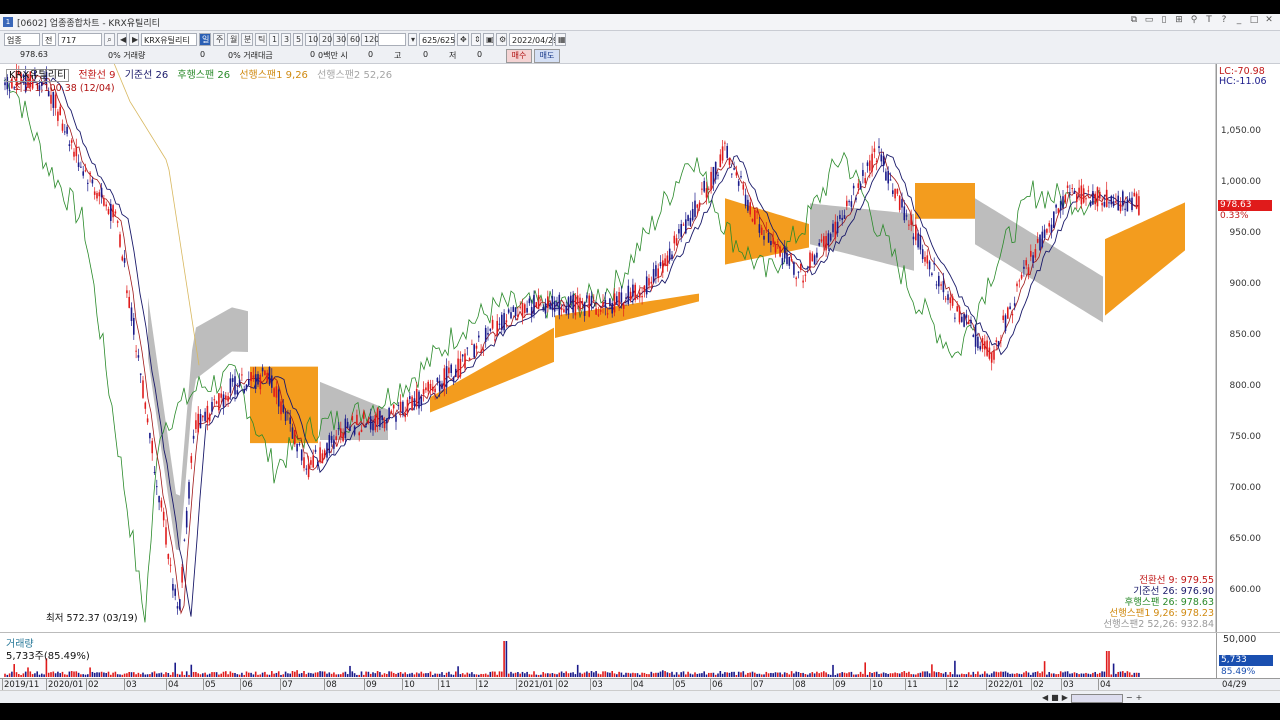 The image size is (1280, 720). I want to click on period-month: 월, so click(233, 39).